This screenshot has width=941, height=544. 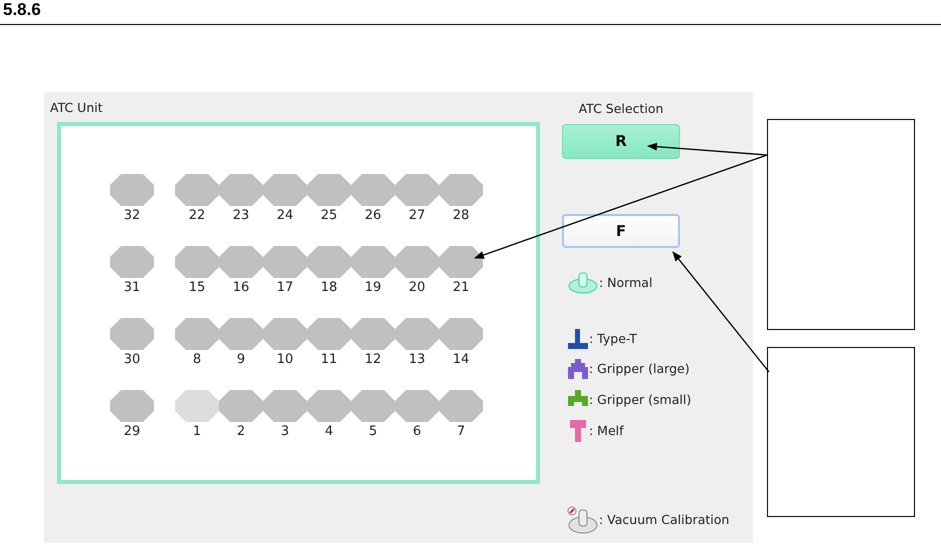 I want to click on slot-number: 12, so click(x=373, y=360).